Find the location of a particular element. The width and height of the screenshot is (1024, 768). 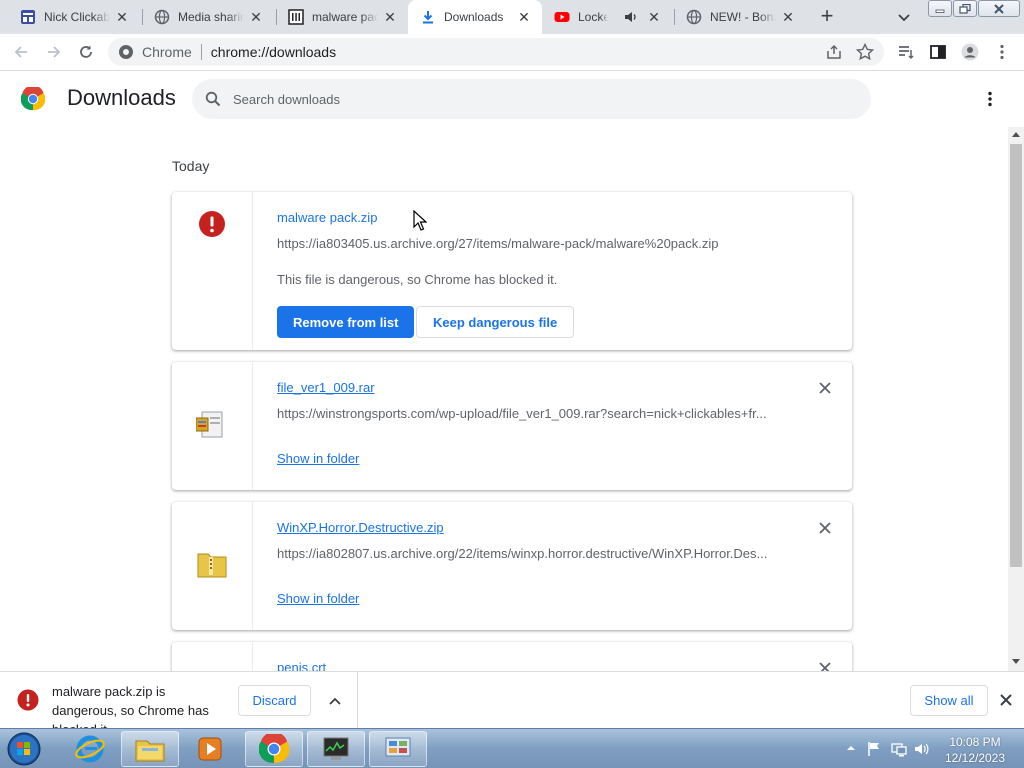

network-icon is located at coordinates (899, 749).